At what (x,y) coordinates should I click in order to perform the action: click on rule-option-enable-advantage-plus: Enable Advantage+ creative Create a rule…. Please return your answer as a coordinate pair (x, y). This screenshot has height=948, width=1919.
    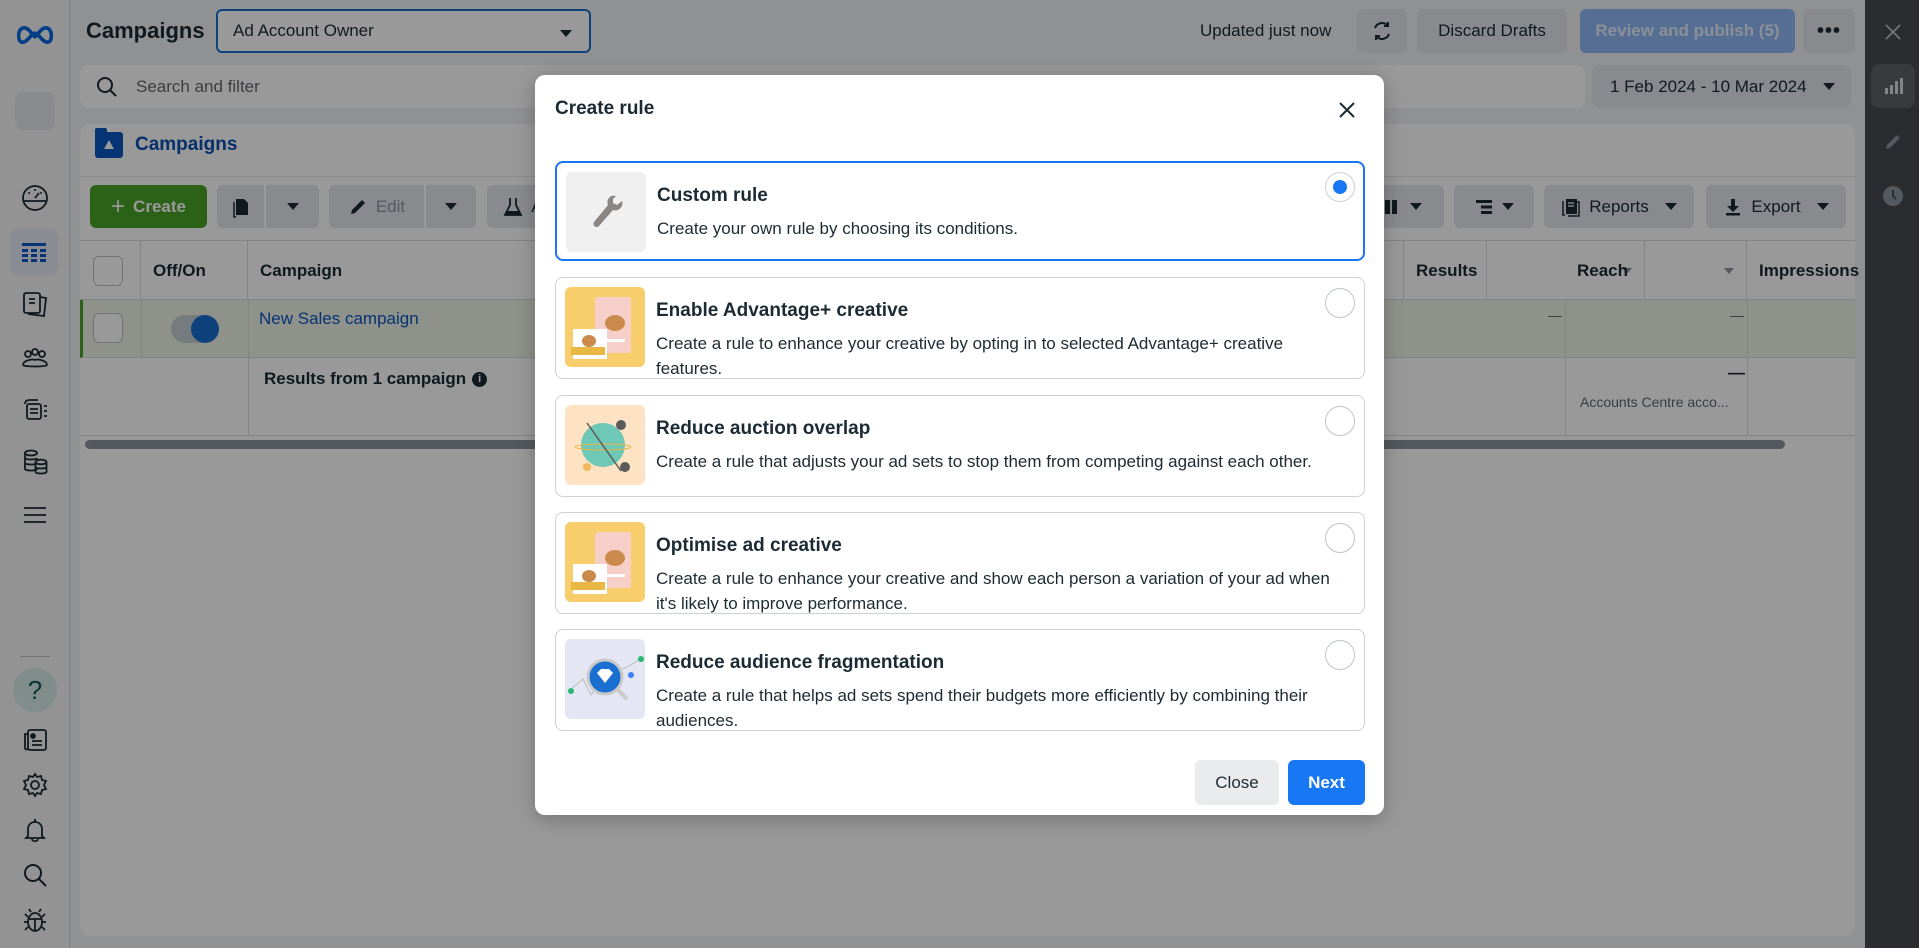
    Looking at the image, I should click on (960, 328).